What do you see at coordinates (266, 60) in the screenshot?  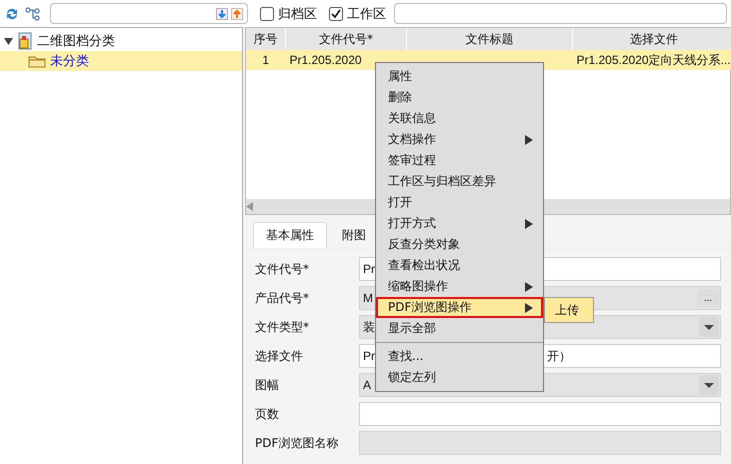 I see `table-cell: 1` at bounding box center [266, 60].